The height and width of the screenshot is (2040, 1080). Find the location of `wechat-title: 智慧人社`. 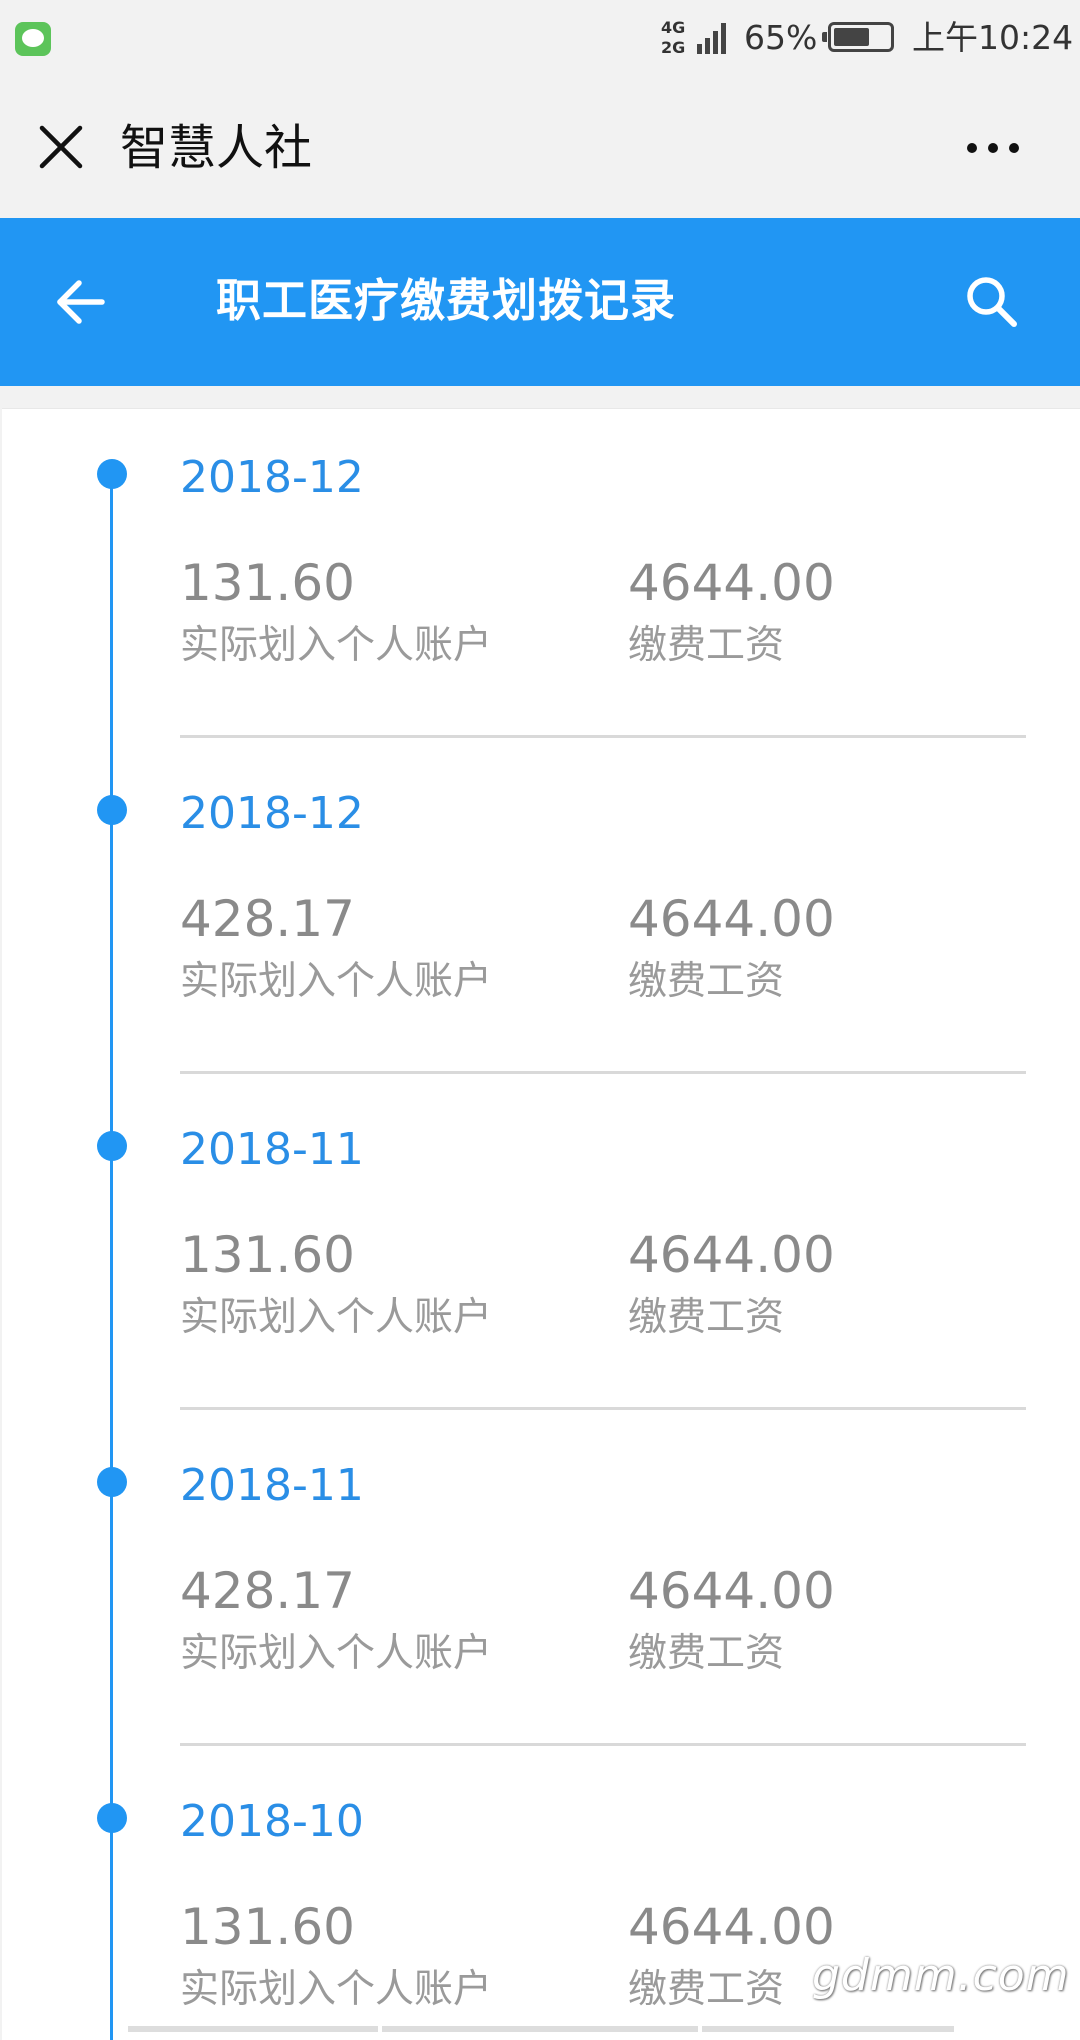

wechat-title: 智慧人社 is located at coordinates (216, 148).